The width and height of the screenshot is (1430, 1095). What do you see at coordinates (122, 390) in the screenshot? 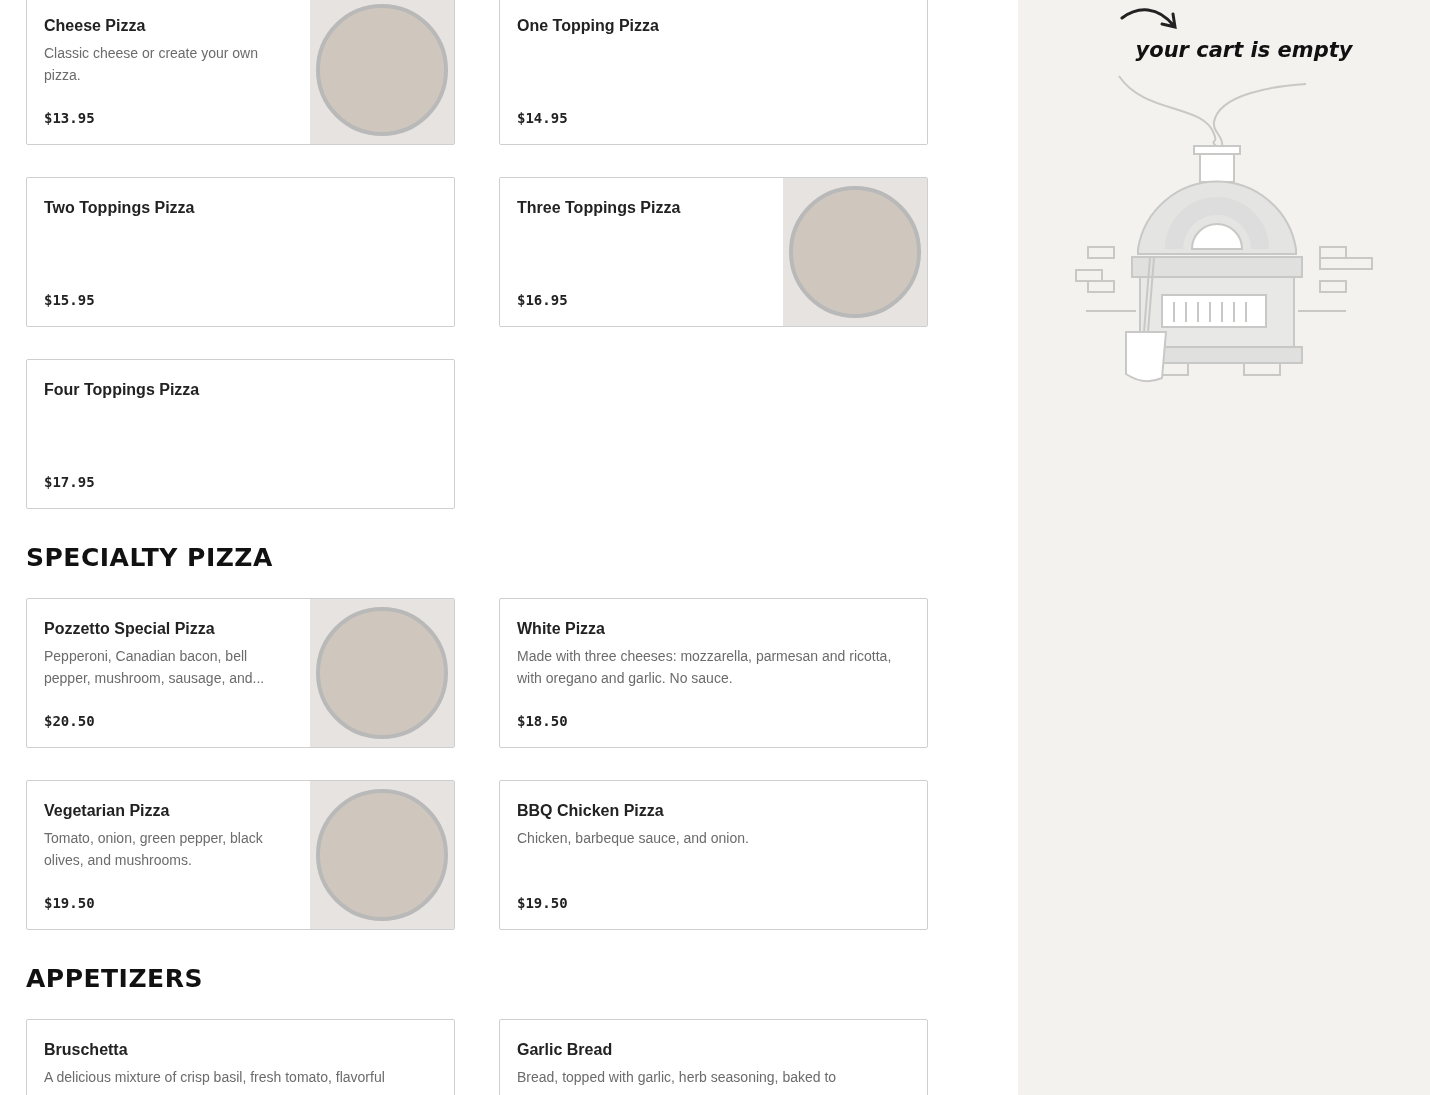
I see `item-name: Four Toppings Pizza` at bounding box center [122, 390].